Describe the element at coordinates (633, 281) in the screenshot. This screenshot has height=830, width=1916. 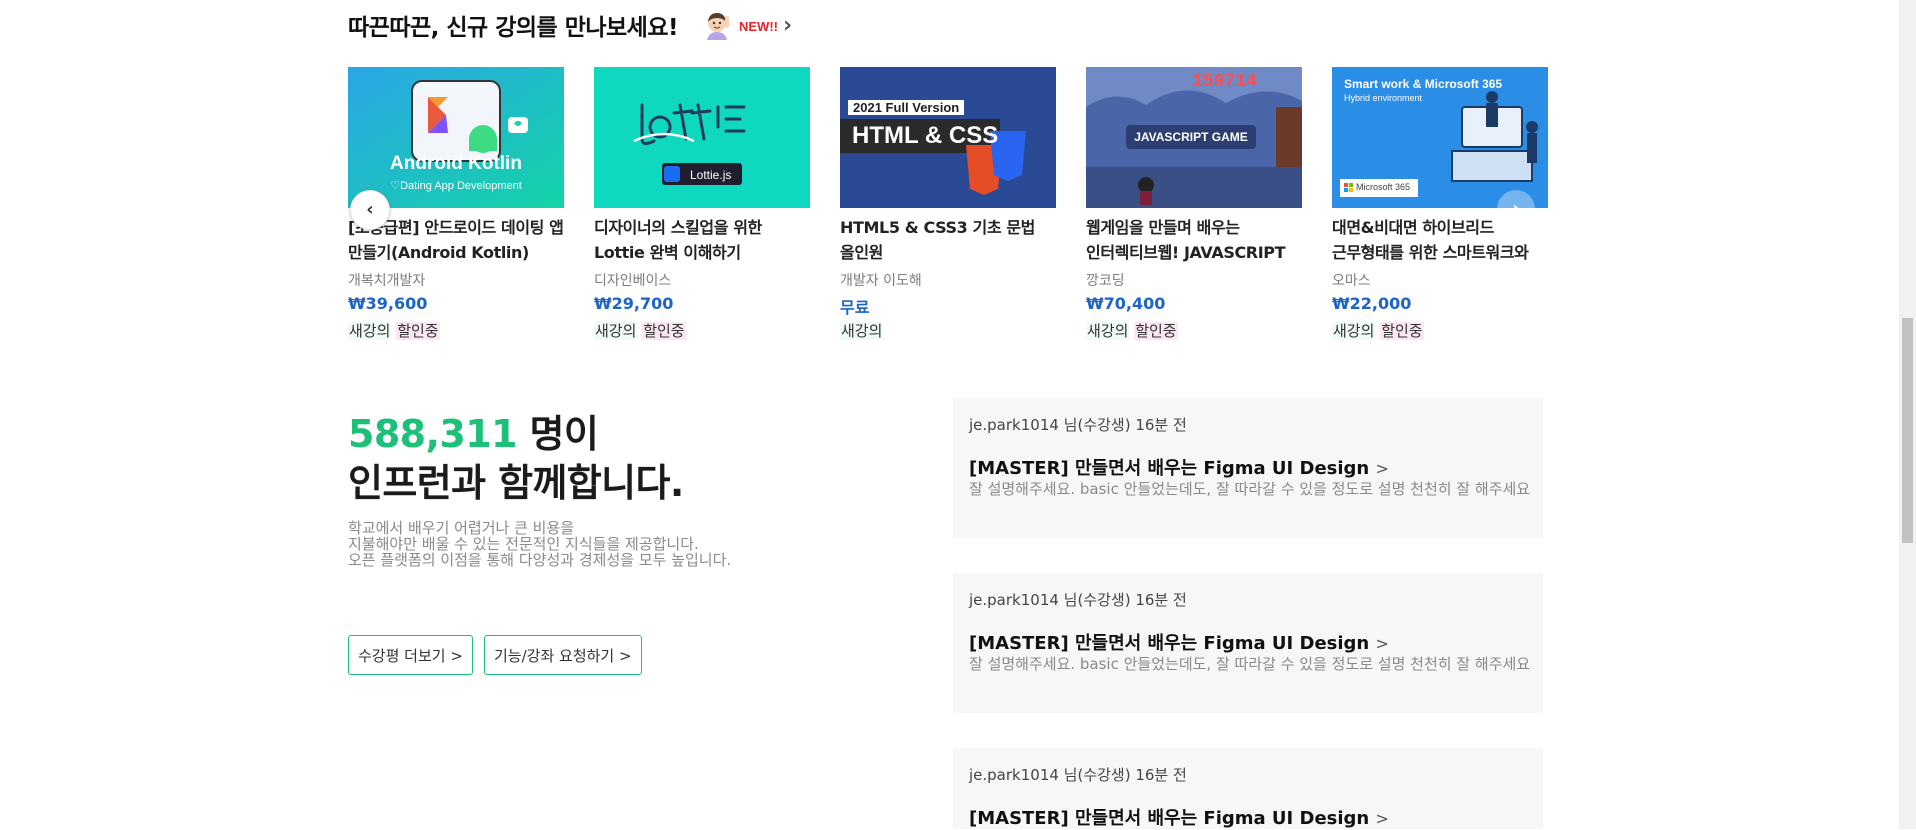
I see `course-instructor: 디자인베이스` at that location.